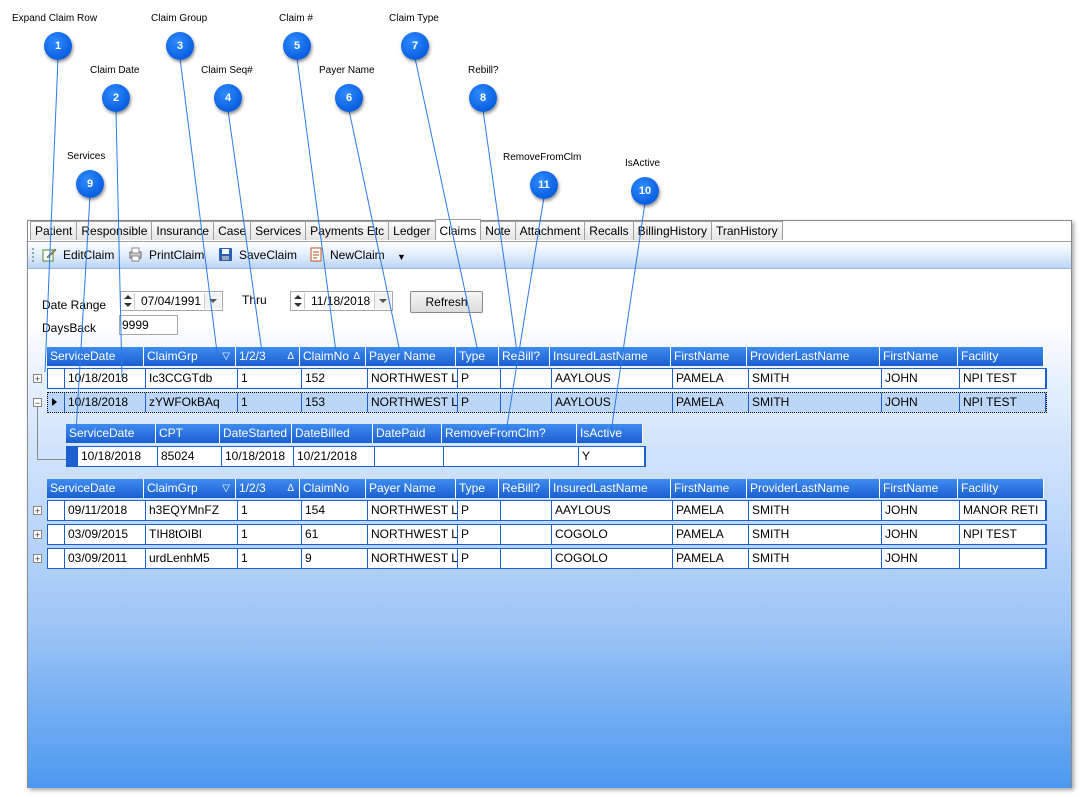  What do you see at coordinates (128, 301) in the screenshot?
I see `from-date-spinner-icon` at bounding box center [128, 301].